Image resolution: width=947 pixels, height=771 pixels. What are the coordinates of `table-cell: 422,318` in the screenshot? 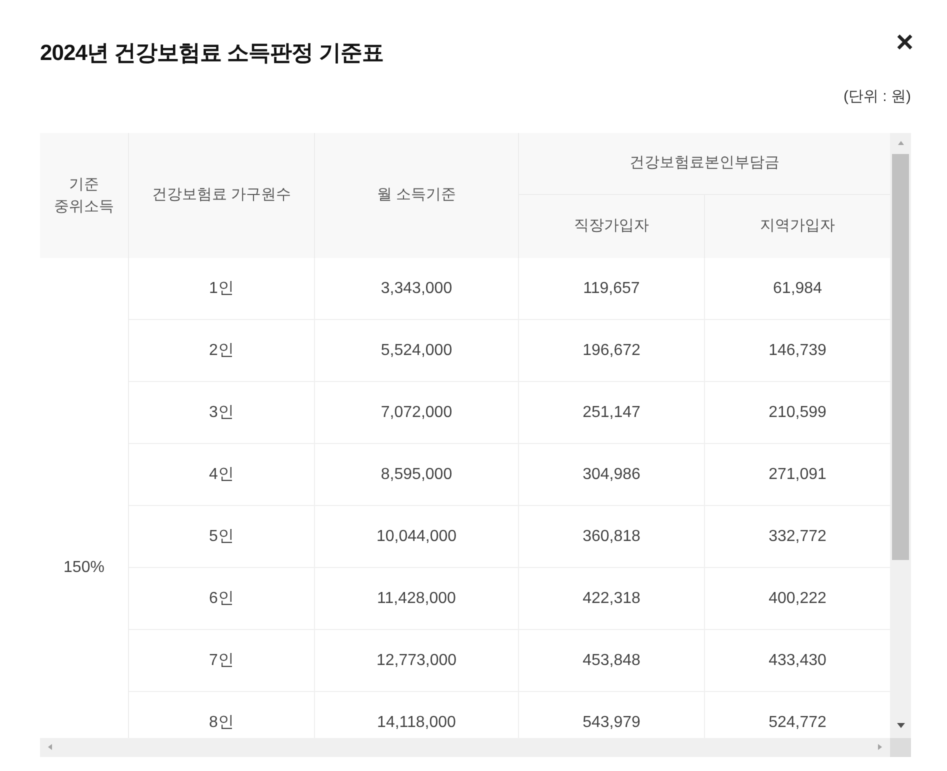 It's located at (612, 598).